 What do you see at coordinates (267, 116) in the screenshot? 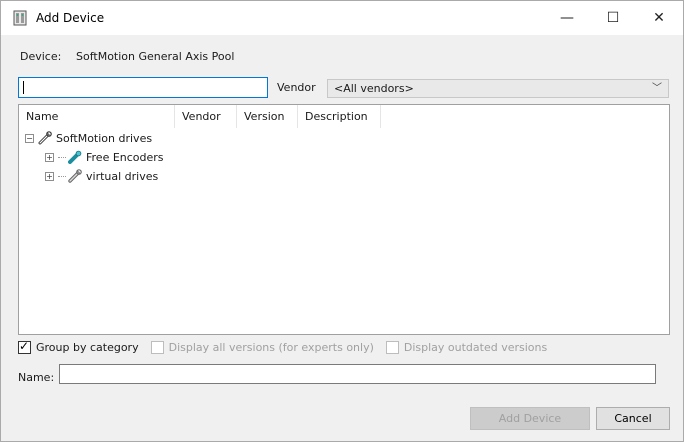
I see `column-header-version: Version` at bounding box center [267, 116].